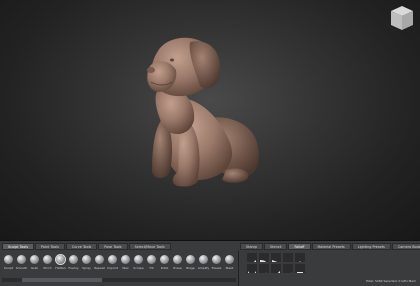 Image resolution: width=420 pixels, height=286 pixels. I want to click on repeat-brush-icon, so click(99, 259).